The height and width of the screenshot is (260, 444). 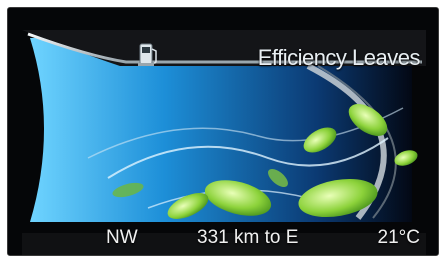 What do you see at coordinates (248, 237) in the screenshot?
I see `distance-to-empty: 331 km to E` at bounding box center [248, 237].